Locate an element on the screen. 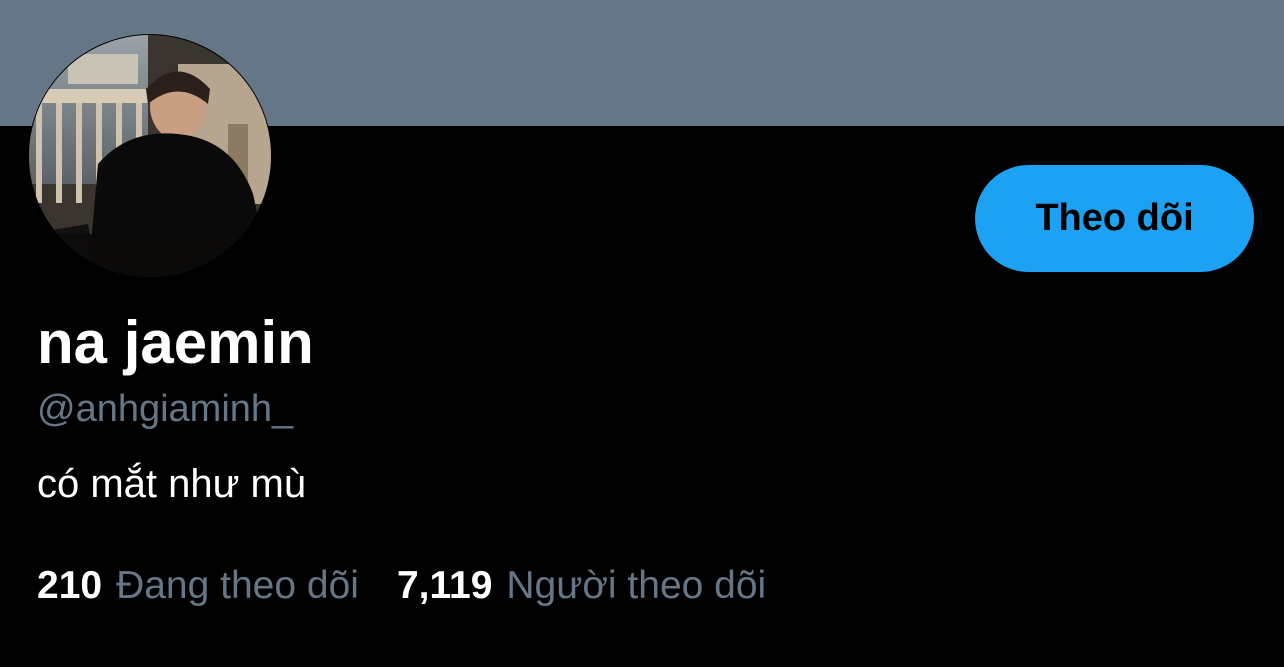 The width and height of the screenshot is (1284, 667). profile-bio: có mắt như mù is located at coordinates (172, 484).